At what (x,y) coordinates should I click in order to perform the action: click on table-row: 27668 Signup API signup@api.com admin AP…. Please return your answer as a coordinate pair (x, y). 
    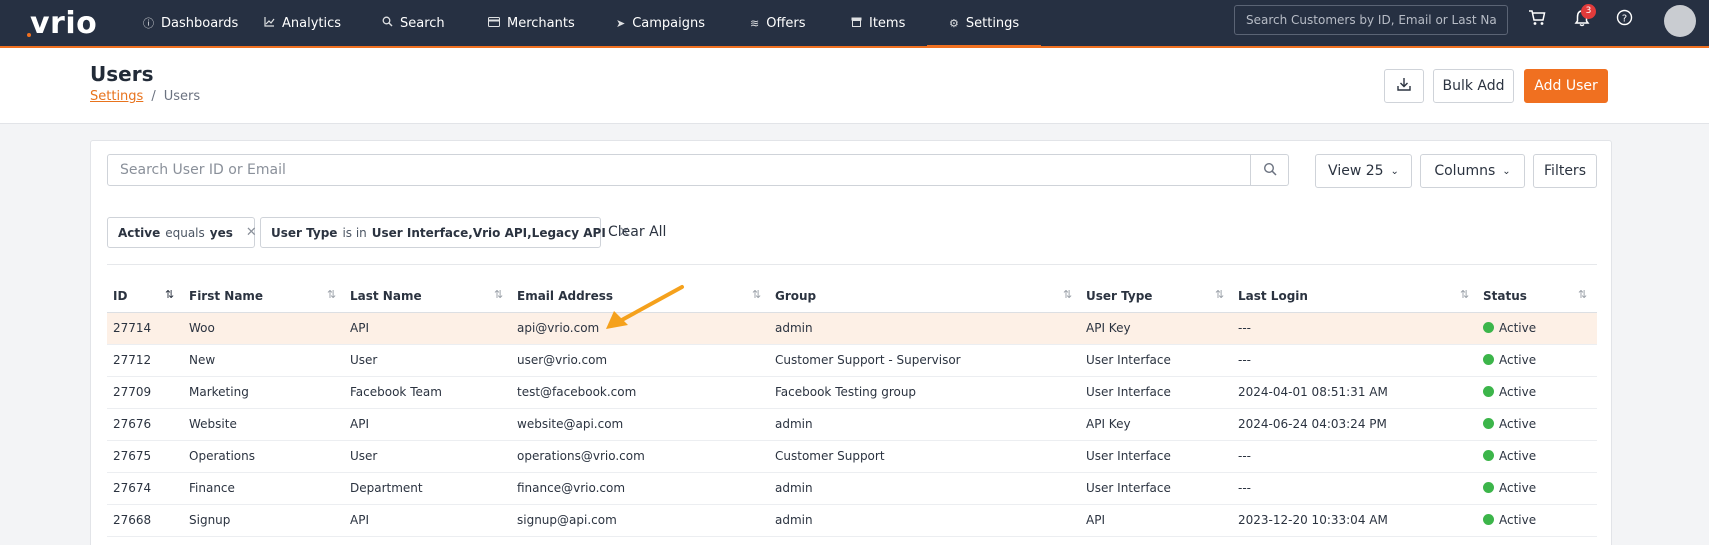
    Looking at the image, I should click on (852, 521).